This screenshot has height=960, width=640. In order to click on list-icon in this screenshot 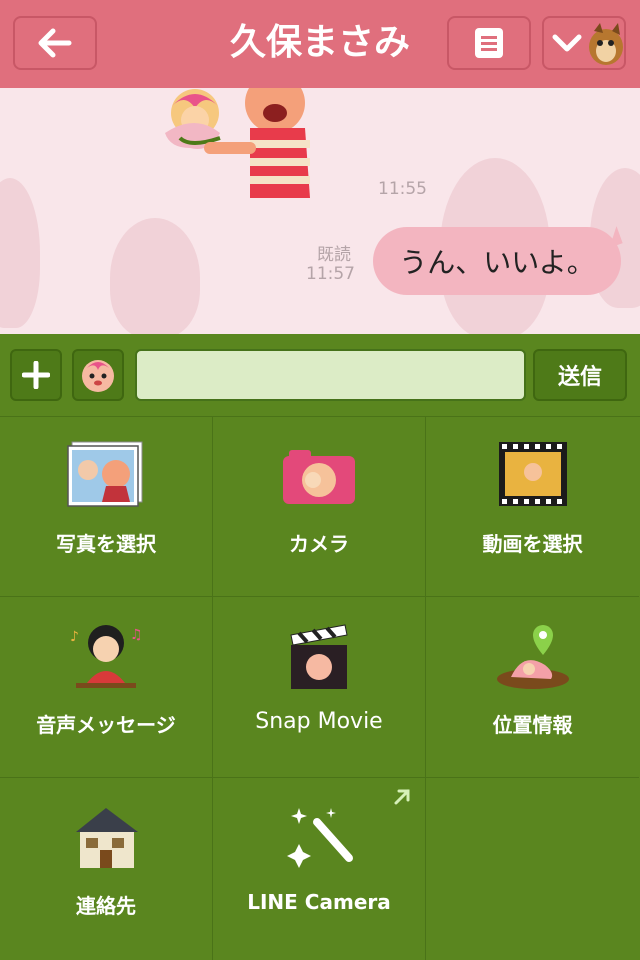, I will do `click(489, 43)`.